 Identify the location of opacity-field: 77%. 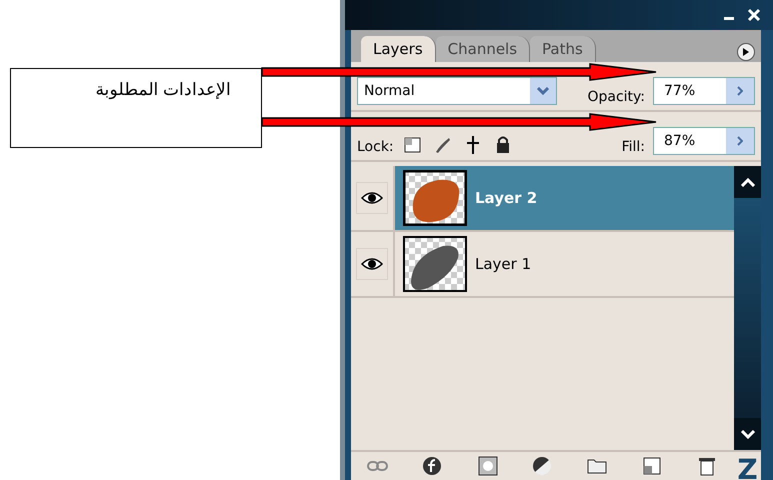
(704, 91).